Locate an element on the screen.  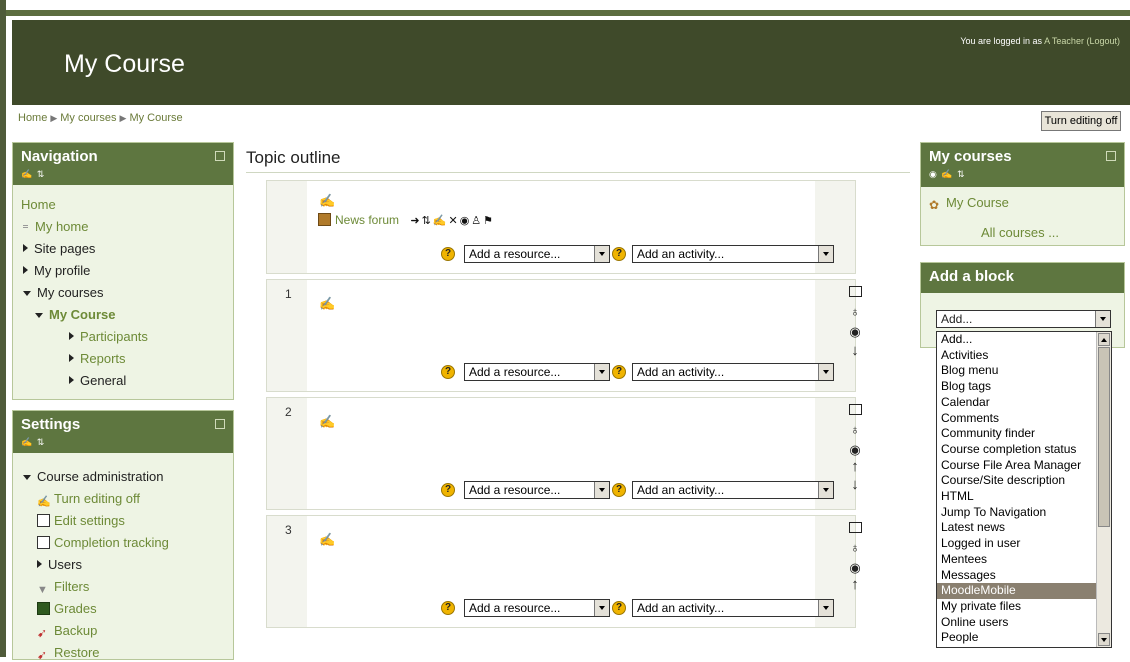
add-block-option-highlighted: MoodleMobile is located at coordinates (1017, 591).